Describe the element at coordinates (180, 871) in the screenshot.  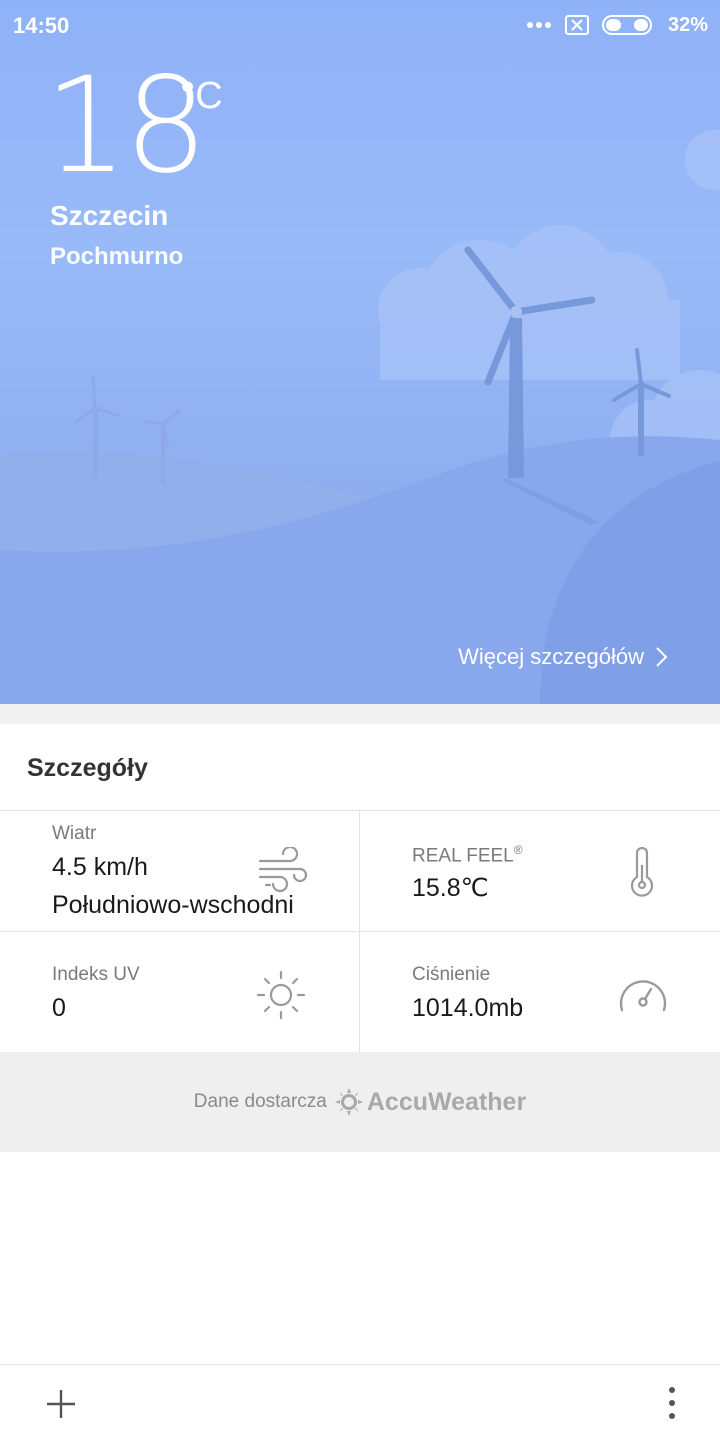
I see `wind-cell: Wiatr 4.5 km/h Południowo-wschodni` at that location.